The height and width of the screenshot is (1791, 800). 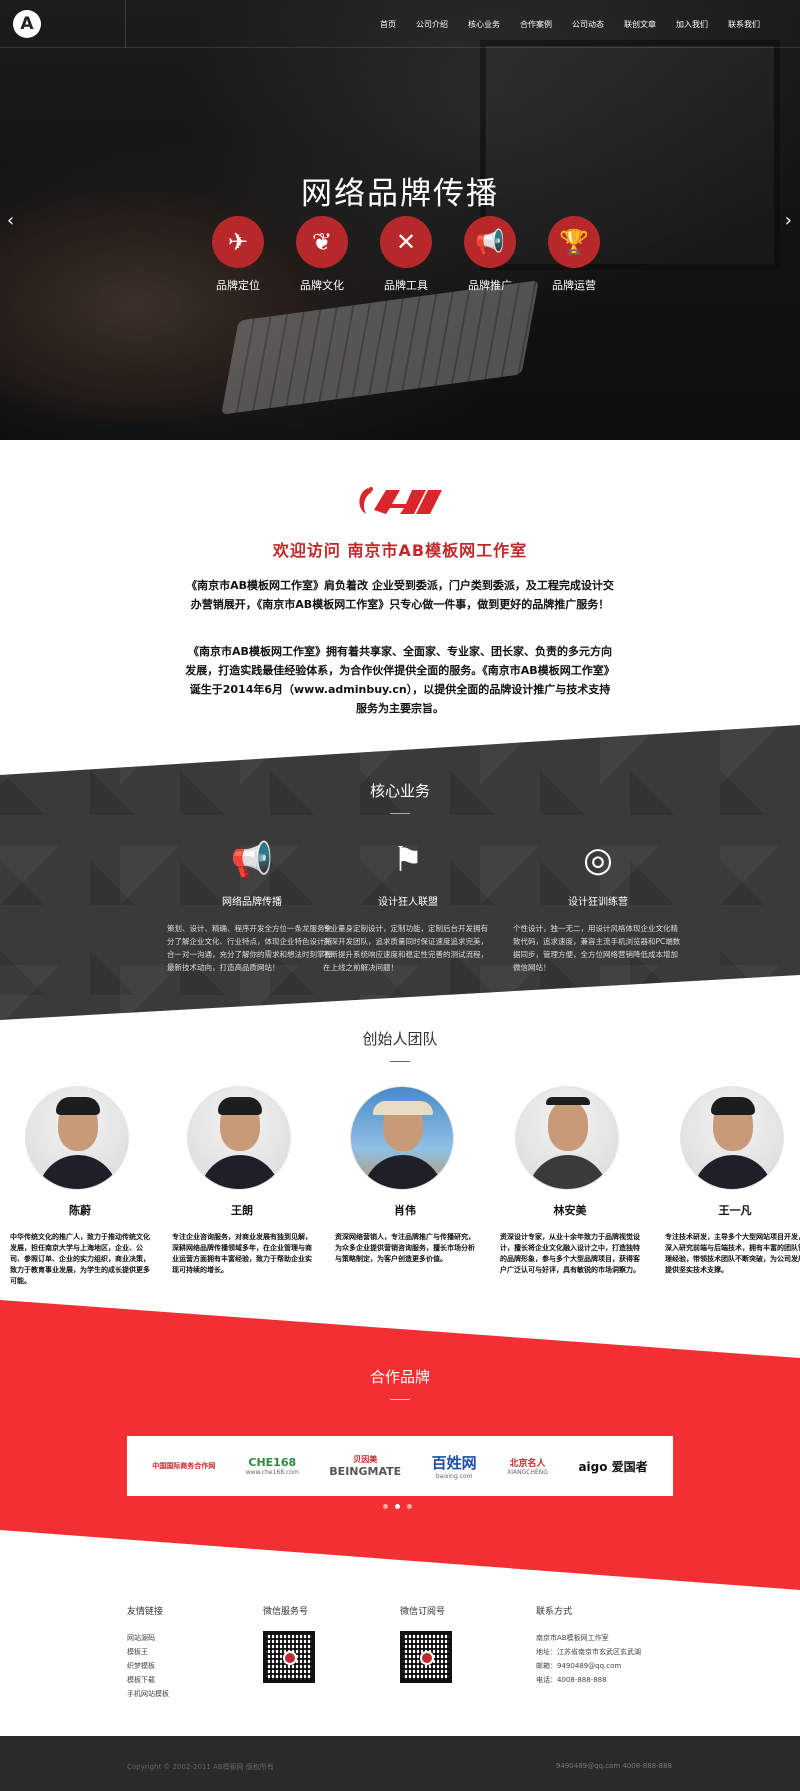 I want to click on footer-links-column: 友情链接 网站源码 模板王 织梦模板 模板下载 手机网站模板, so click(x=148, y=1652).